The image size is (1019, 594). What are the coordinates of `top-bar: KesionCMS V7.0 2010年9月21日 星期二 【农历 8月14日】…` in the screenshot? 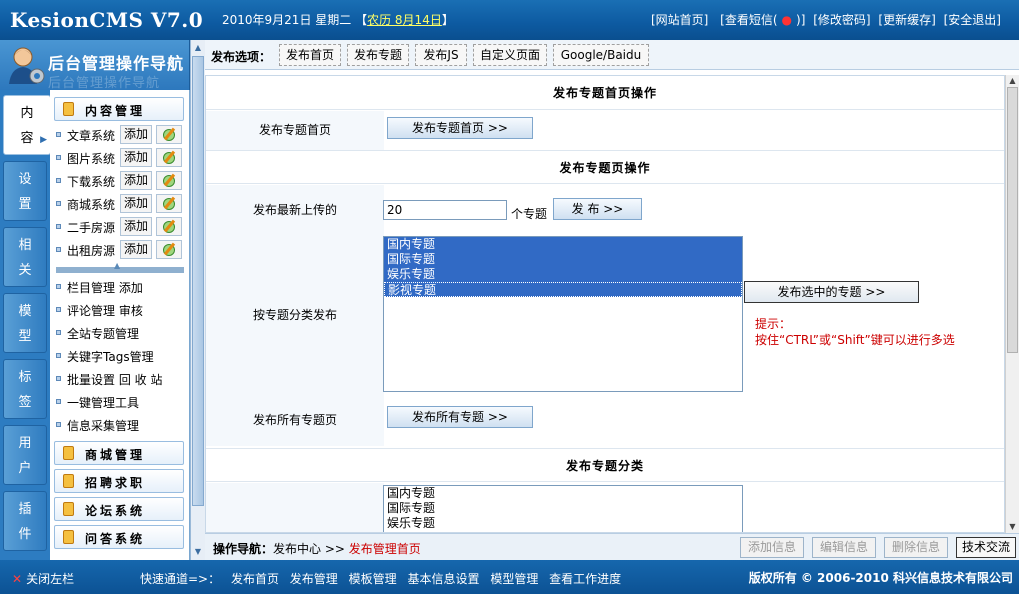 It's located at (509, 20).